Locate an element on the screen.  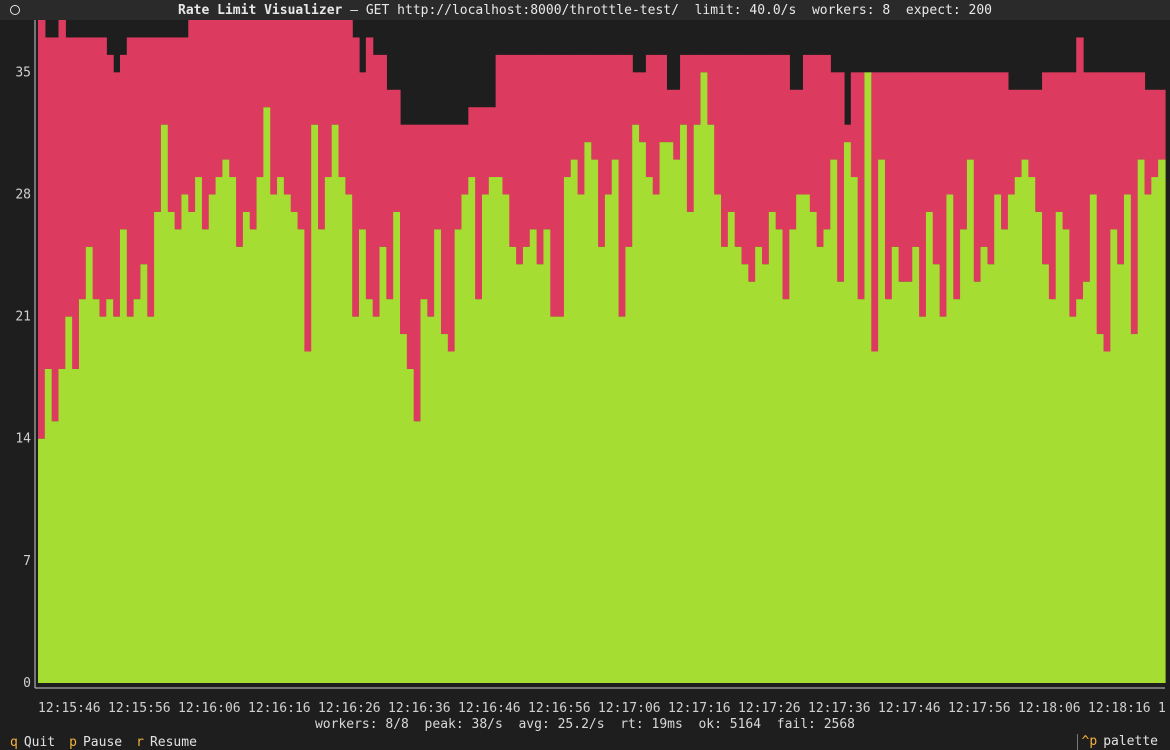
resume-key-binding: r Resume is located at coordinates (166, 742).